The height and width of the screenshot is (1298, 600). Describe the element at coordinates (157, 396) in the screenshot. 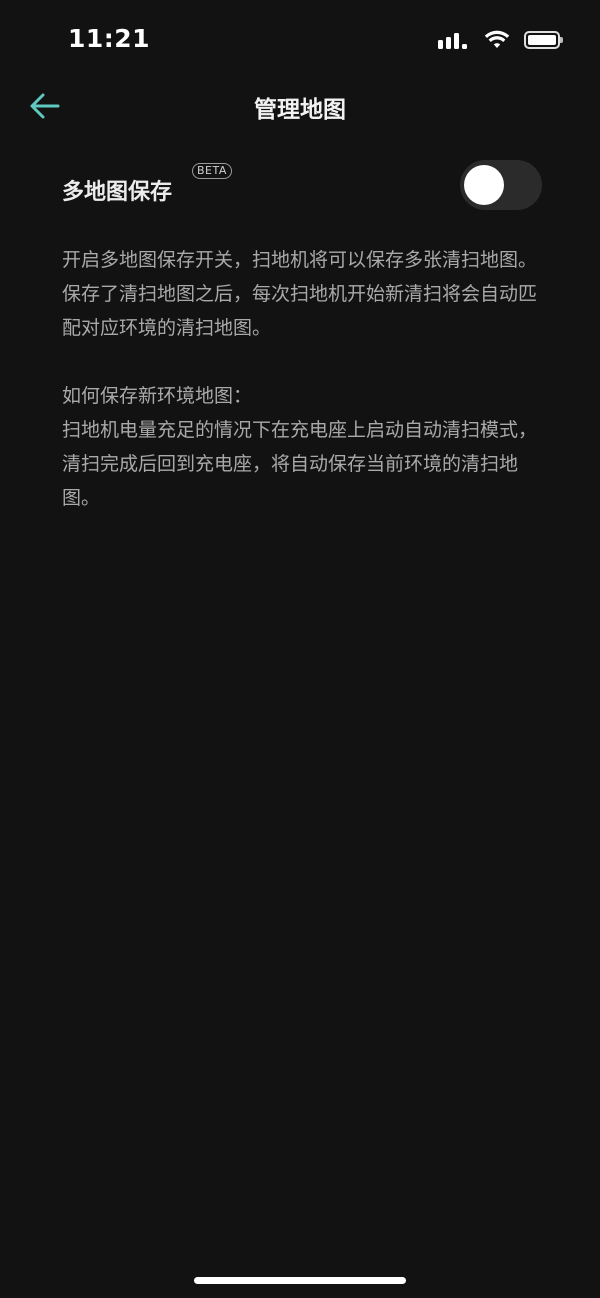

I see `how-to-heading: 如何保存新环境地图：` at that location.